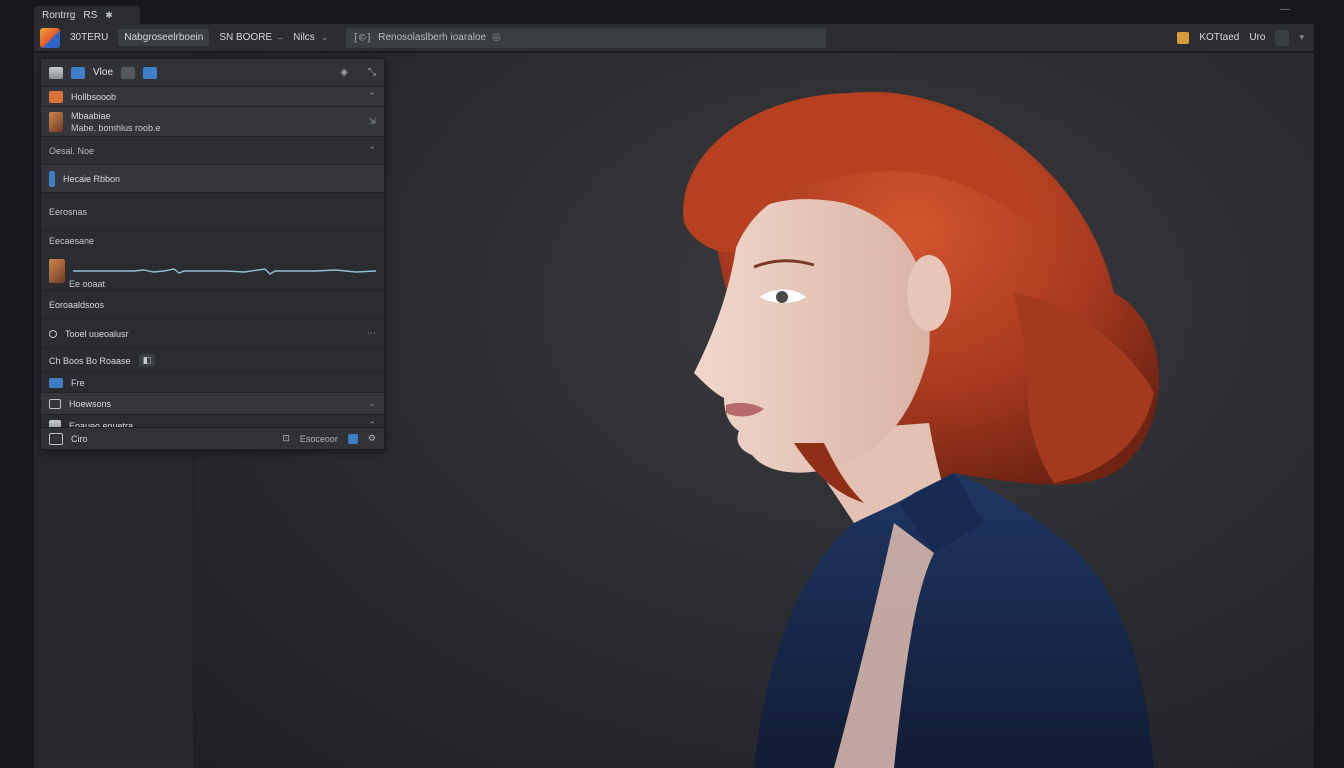 This screenshot has width=1344, height=768. What do you see at coordinates (52, 178) in the screenshot?
I see `brush-icon` at bounding box center [52, 178].